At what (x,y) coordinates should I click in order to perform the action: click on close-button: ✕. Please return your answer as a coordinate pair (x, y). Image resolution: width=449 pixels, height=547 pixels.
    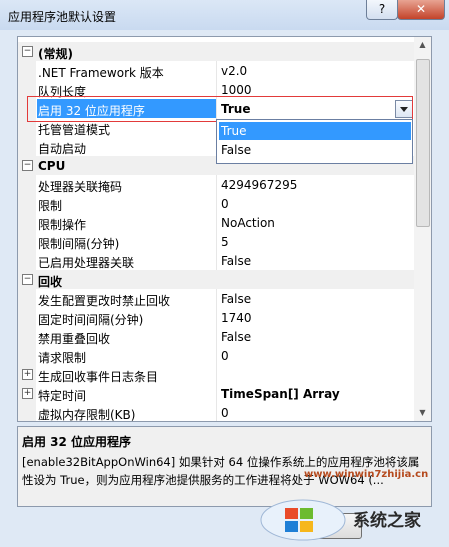
    Looking at the image, I should click on (421, 10).